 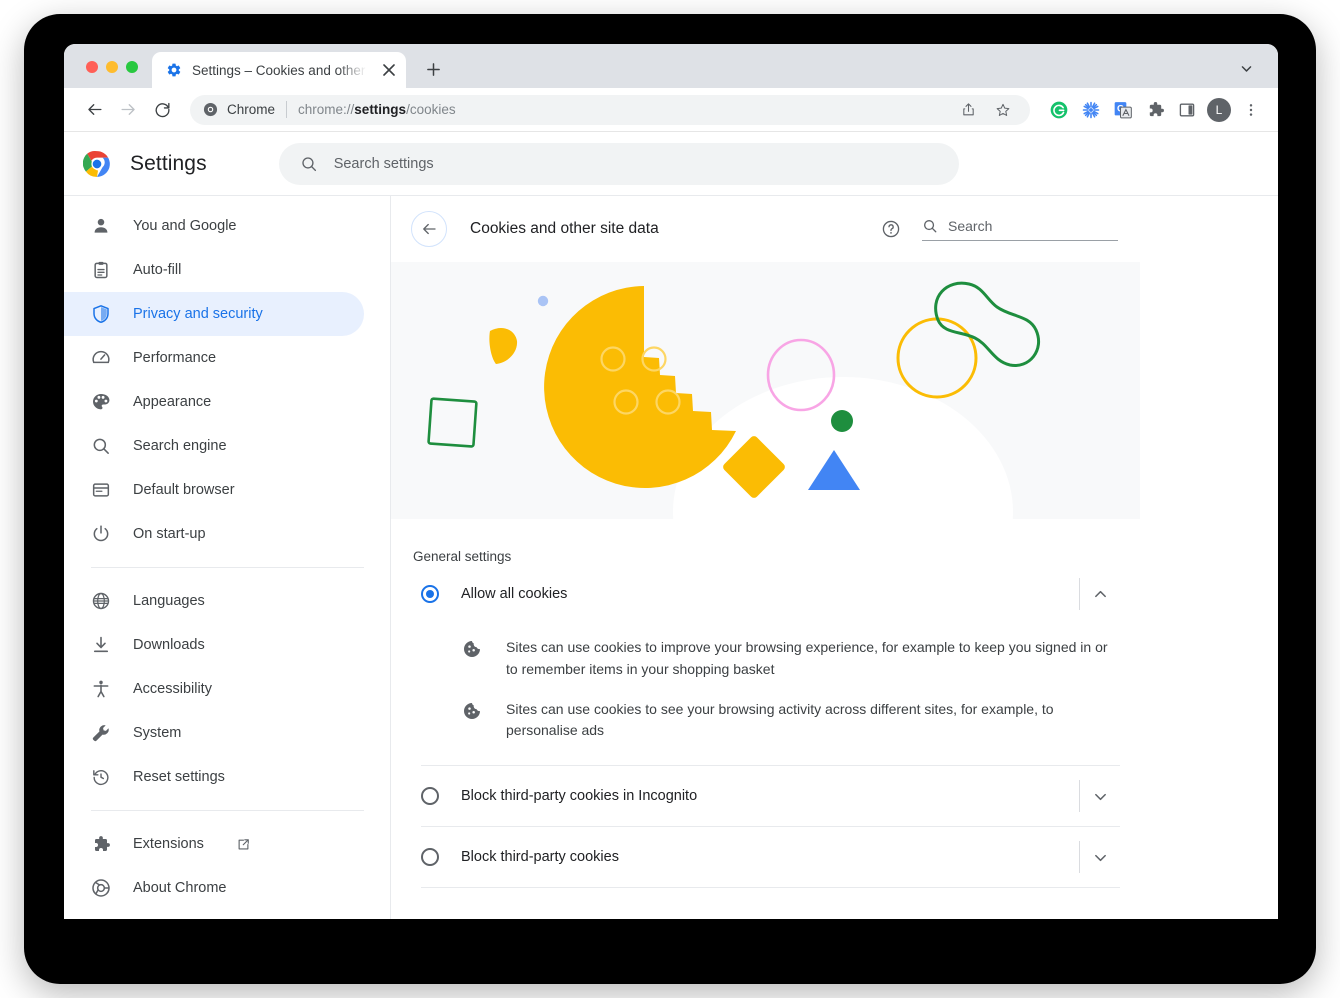 What do you see at coordinates (766, 594) in the screenshot?
I see `option-allow-all-cookies: Allow all cookies` at bounding box center [766, 594].